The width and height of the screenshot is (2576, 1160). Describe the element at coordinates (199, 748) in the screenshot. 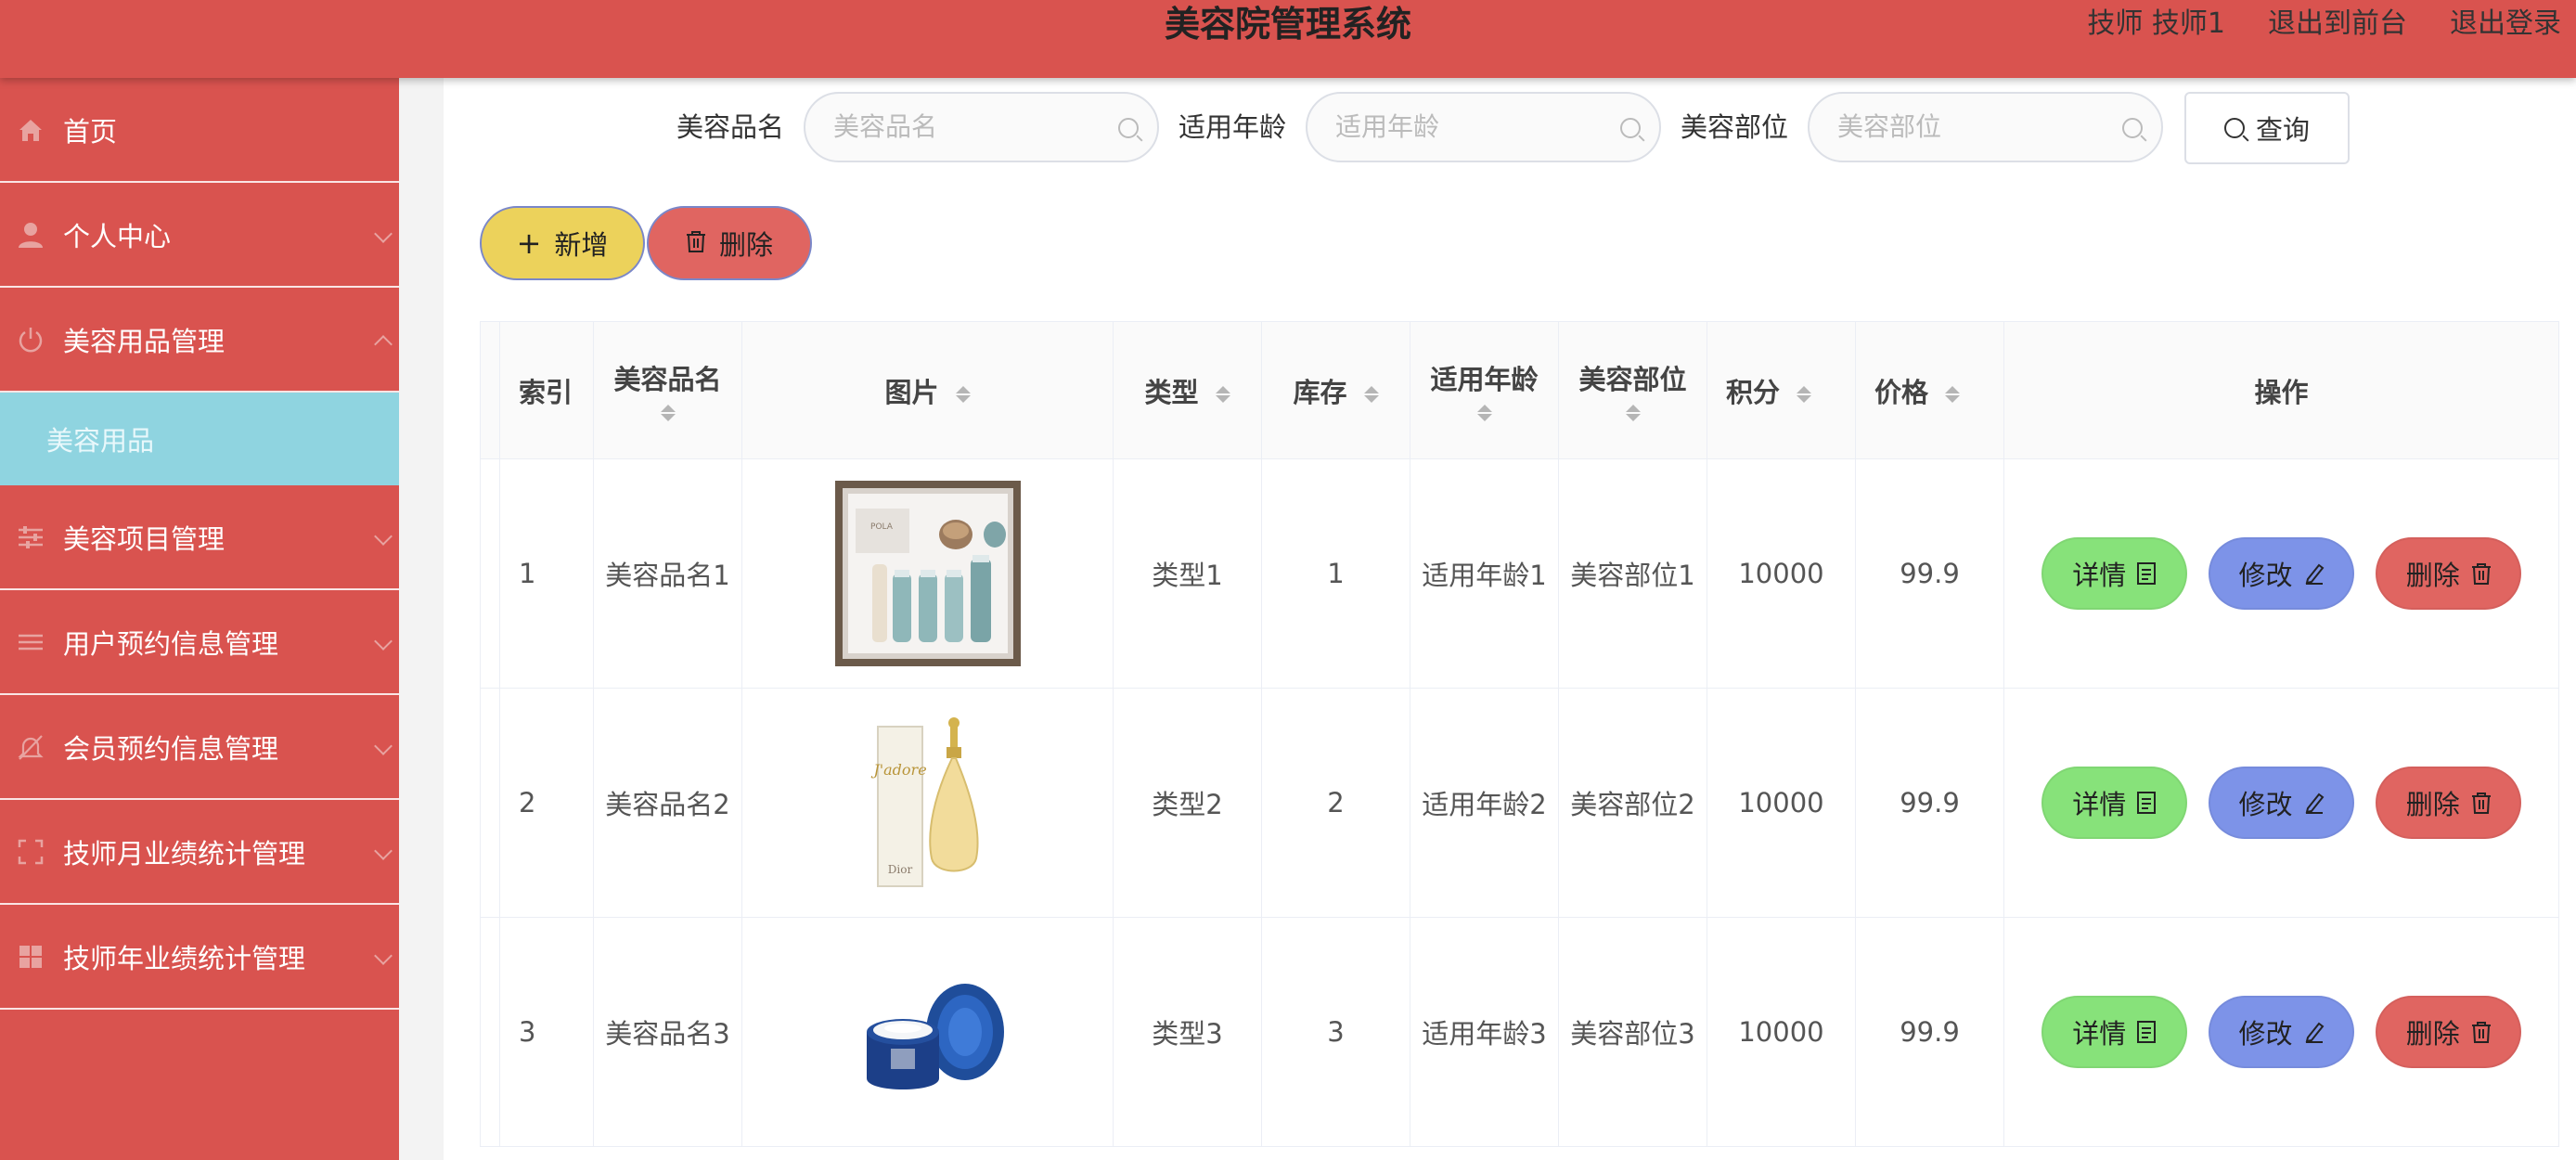

I see `sidebar-item-member-reservations: 会员预约信息管理` at that location.